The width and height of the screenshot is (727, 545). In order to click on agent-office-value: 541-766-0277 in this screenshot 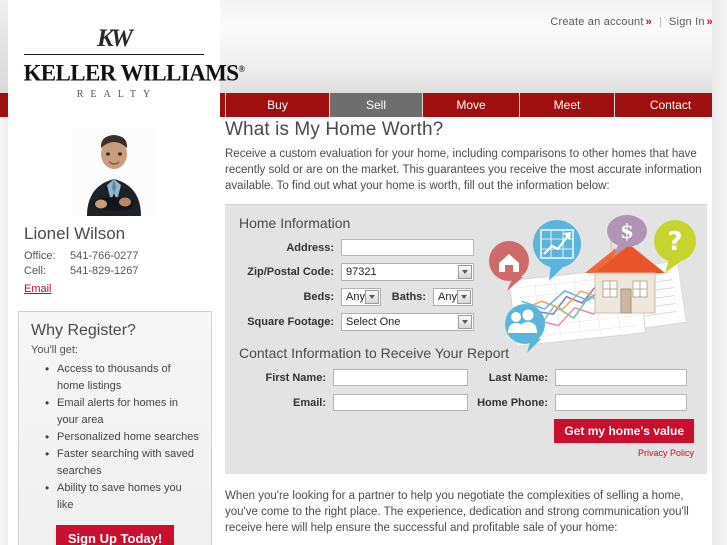, I will do `click(104, 256)`.